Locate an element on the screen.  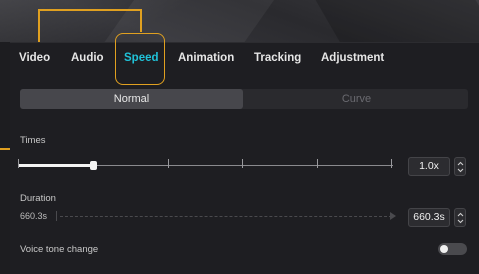
times-slider-fill is located at coordinates (55, 165).